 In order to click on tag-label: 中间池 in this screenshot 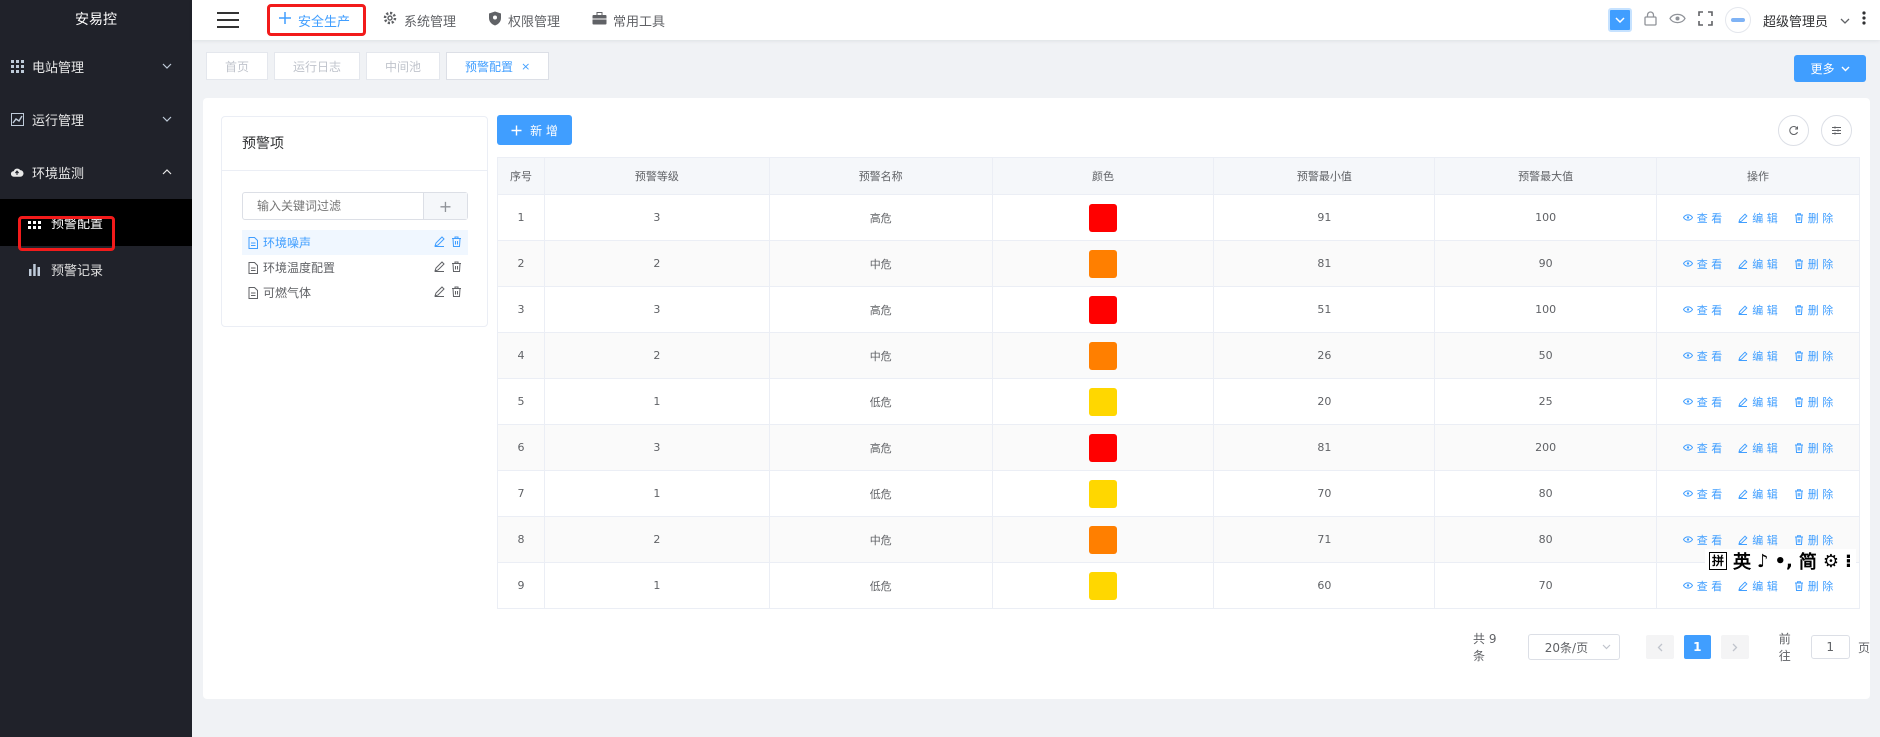, I will do `click(403, 66)`.